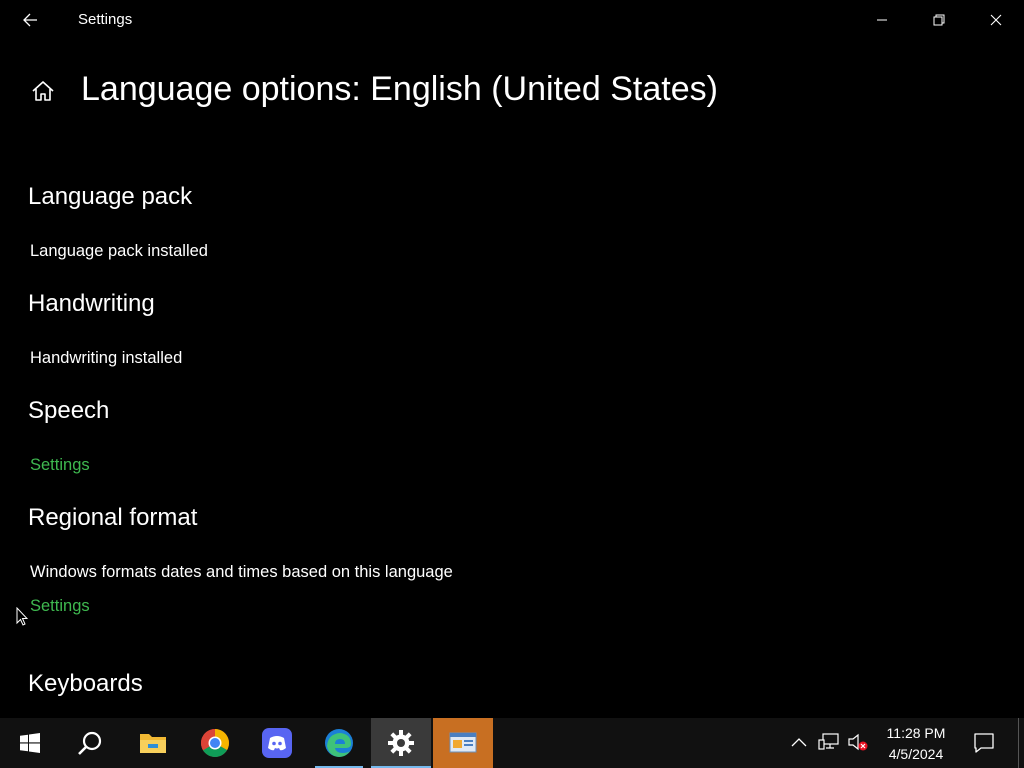 The height and width of the screenshot is (768, 1024). I want to click on chrome-icon, so click(215, 743).